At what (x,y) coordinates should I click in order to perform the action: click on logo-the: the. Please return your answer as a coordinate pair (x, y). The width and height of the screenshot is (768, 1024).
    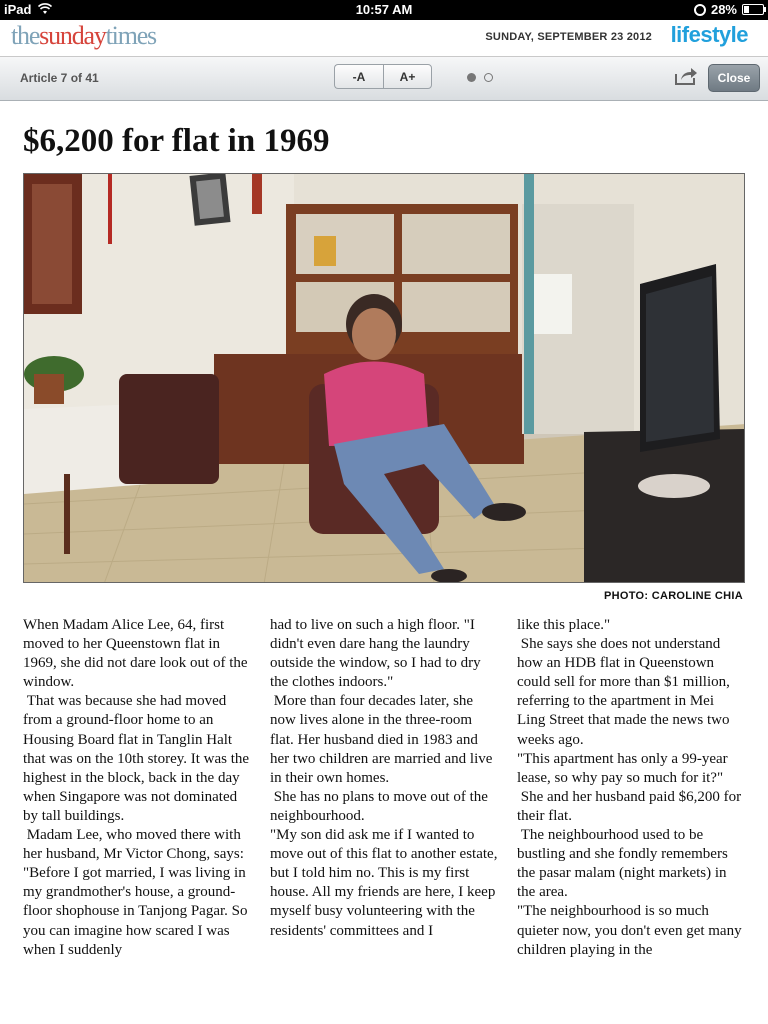
    Looking at the image, I should click on (25, 35).